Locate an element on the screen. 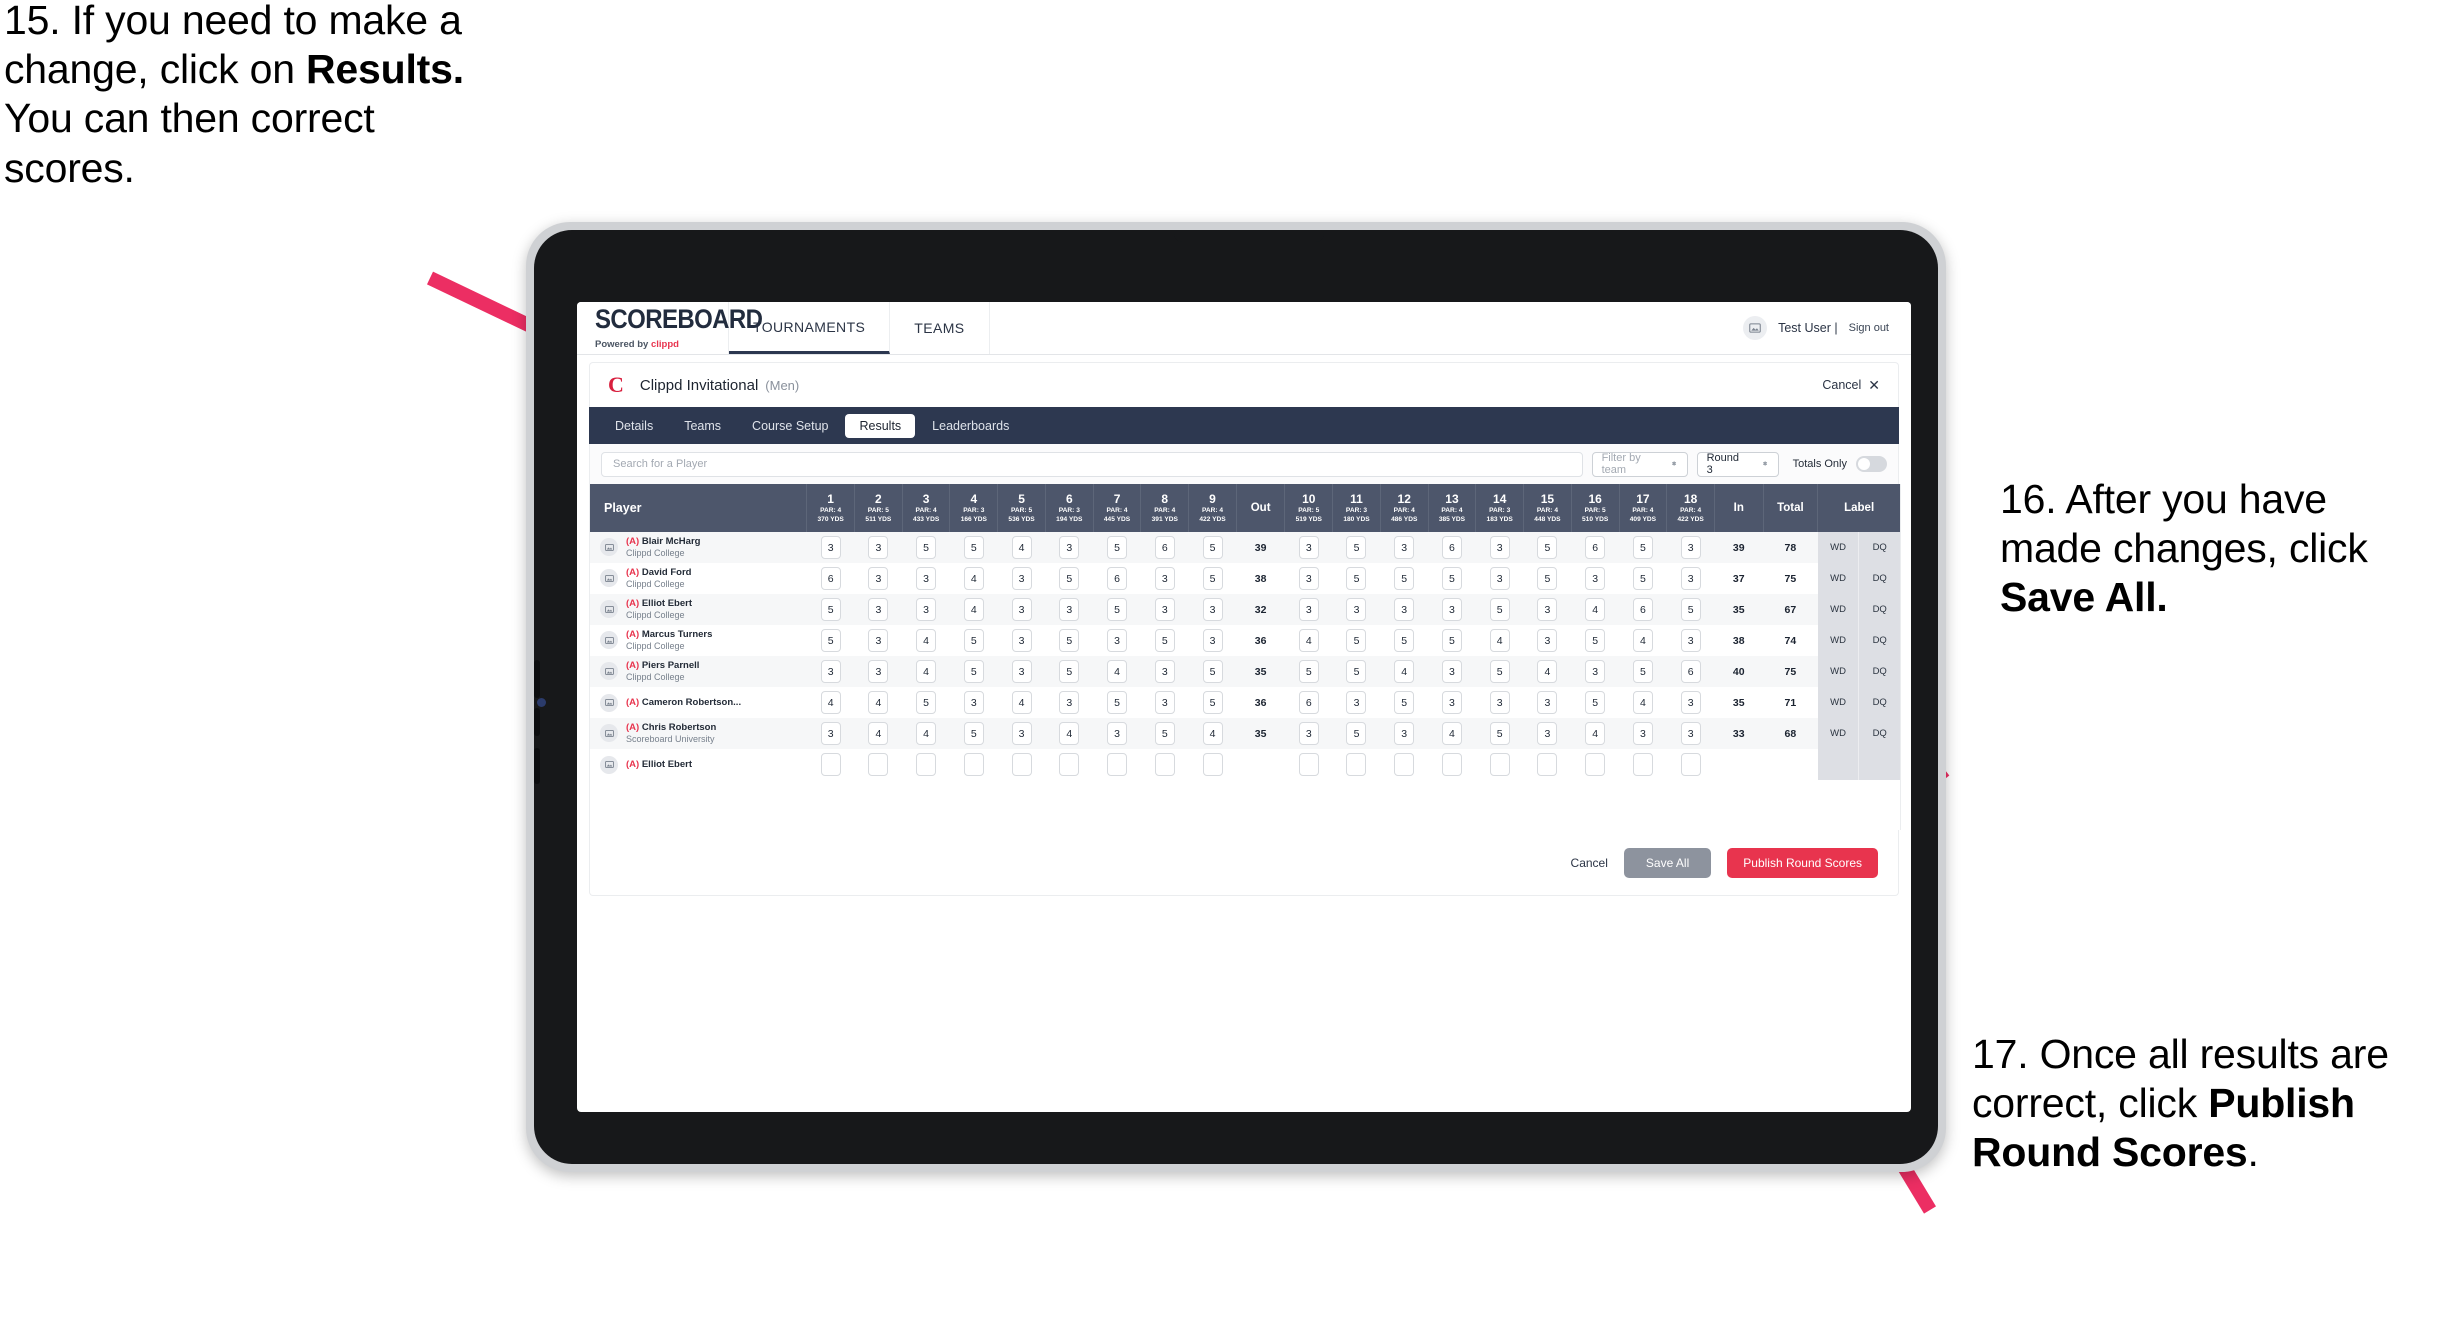  brand-logo: SCOREBOARD Powered by clippd is located at coordinates (670, 328).